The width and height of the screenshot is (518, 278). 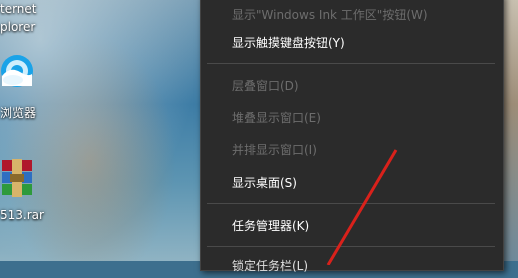 I want to click on menu-item-show-touch-keyboard: 显示触摸键盘按钮(Y), so click(x=288, y=43).